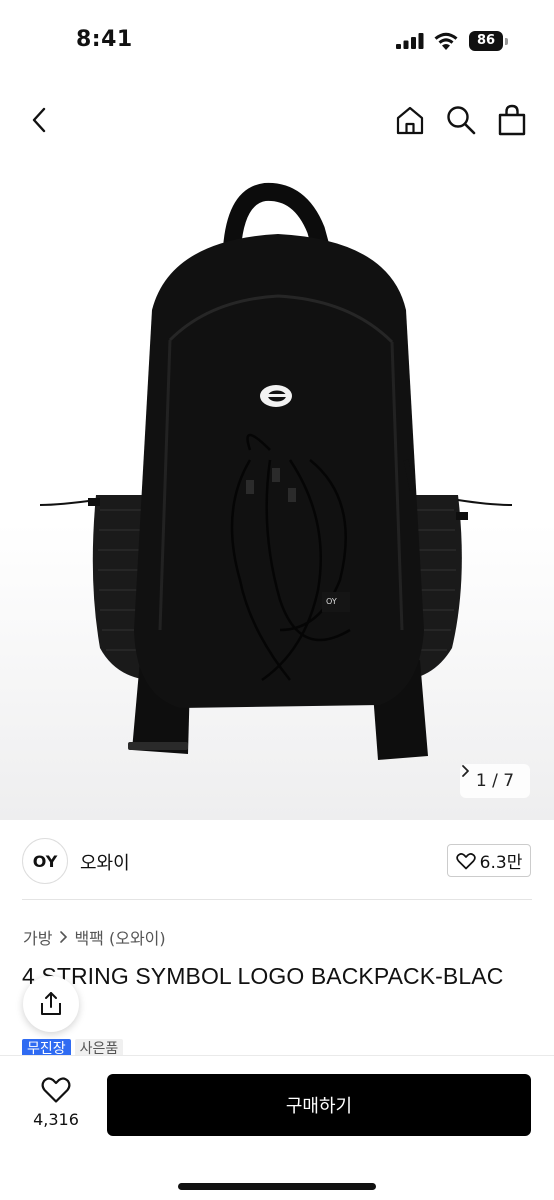  I want to click on breadcrumb-subcategory: 백팩 (오와이), so click(119, 937).